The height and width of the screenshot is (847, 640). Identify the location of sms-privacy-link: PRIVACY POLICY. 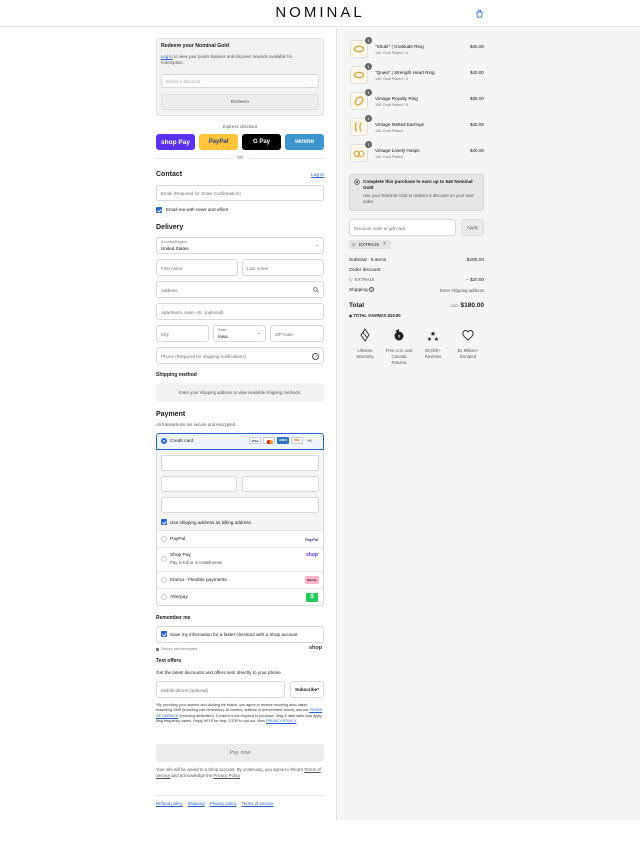
(281, 721).